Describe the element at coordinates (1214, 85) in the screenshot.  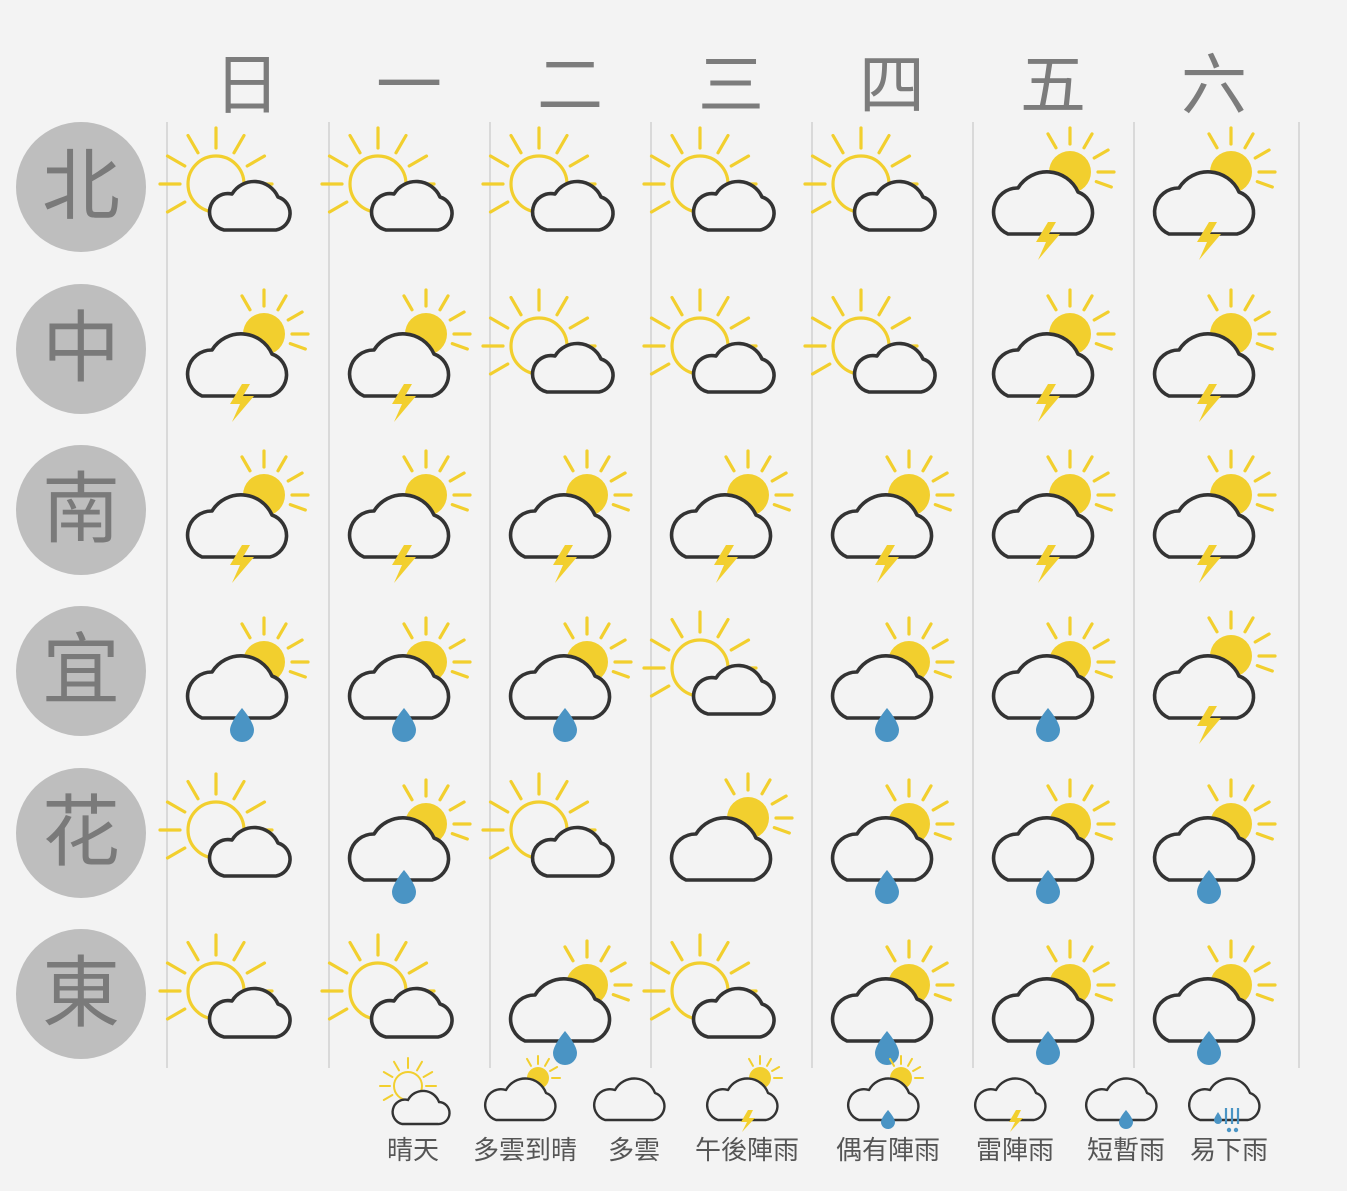
I see `day-label-sat: 六` at that location.